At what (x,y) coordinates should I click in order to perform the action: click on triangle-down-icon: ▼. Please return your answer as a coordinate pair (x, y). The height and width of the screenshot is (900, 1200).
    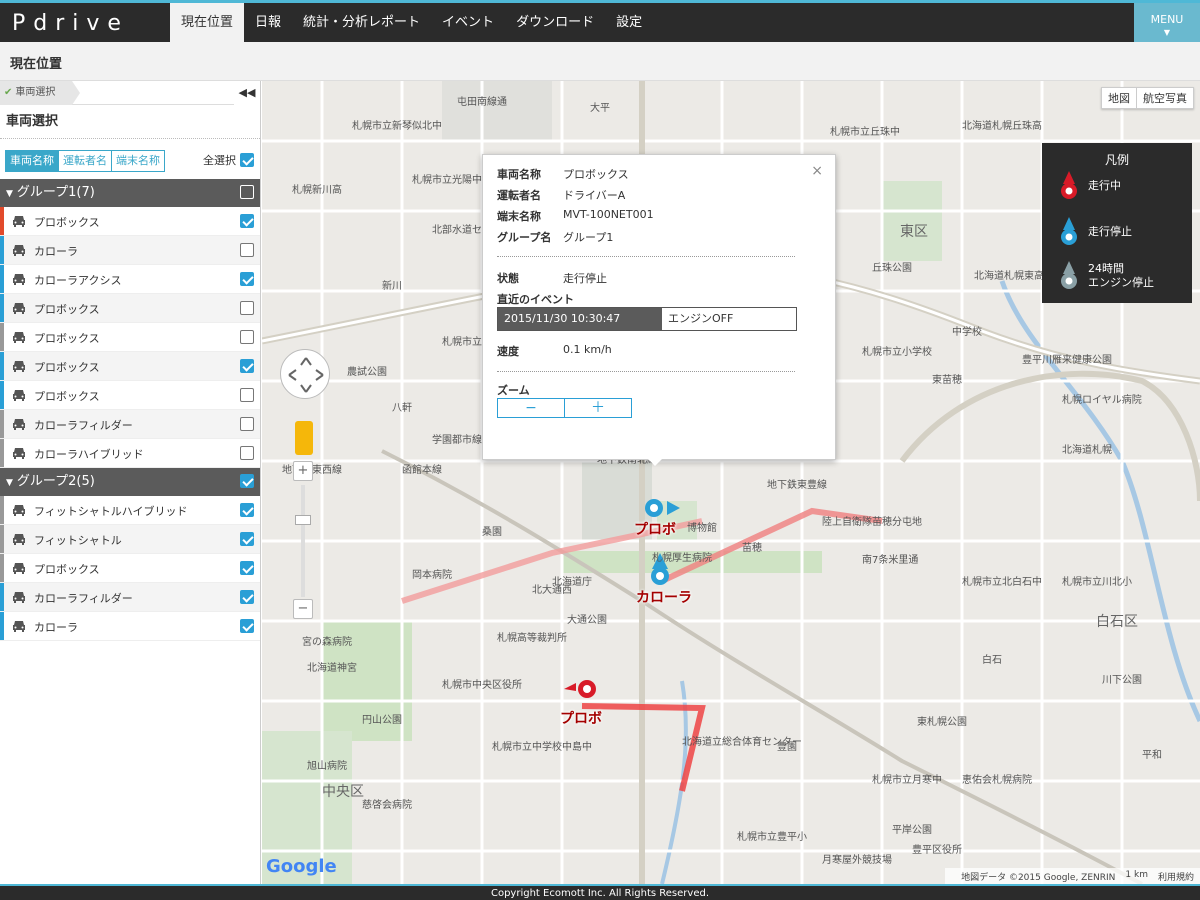
    Looking at the image, I should click on (9, 483).